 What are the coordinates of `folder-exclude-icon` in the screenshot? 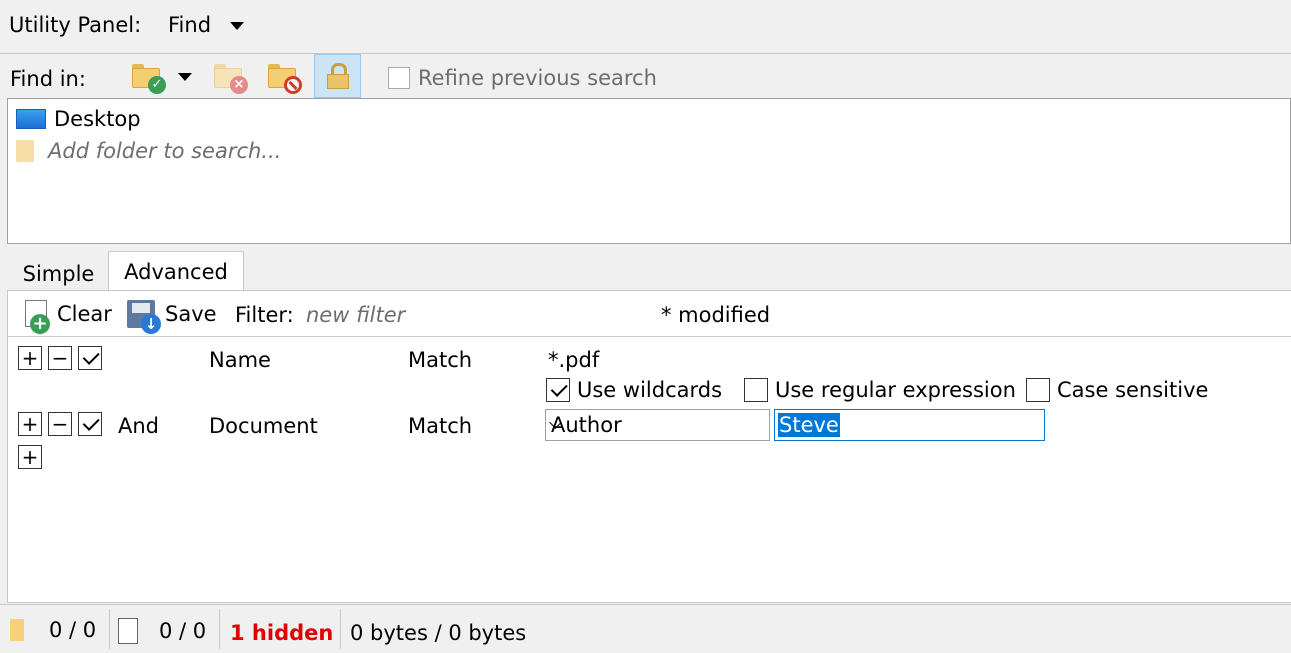 It's located at (285, 79).